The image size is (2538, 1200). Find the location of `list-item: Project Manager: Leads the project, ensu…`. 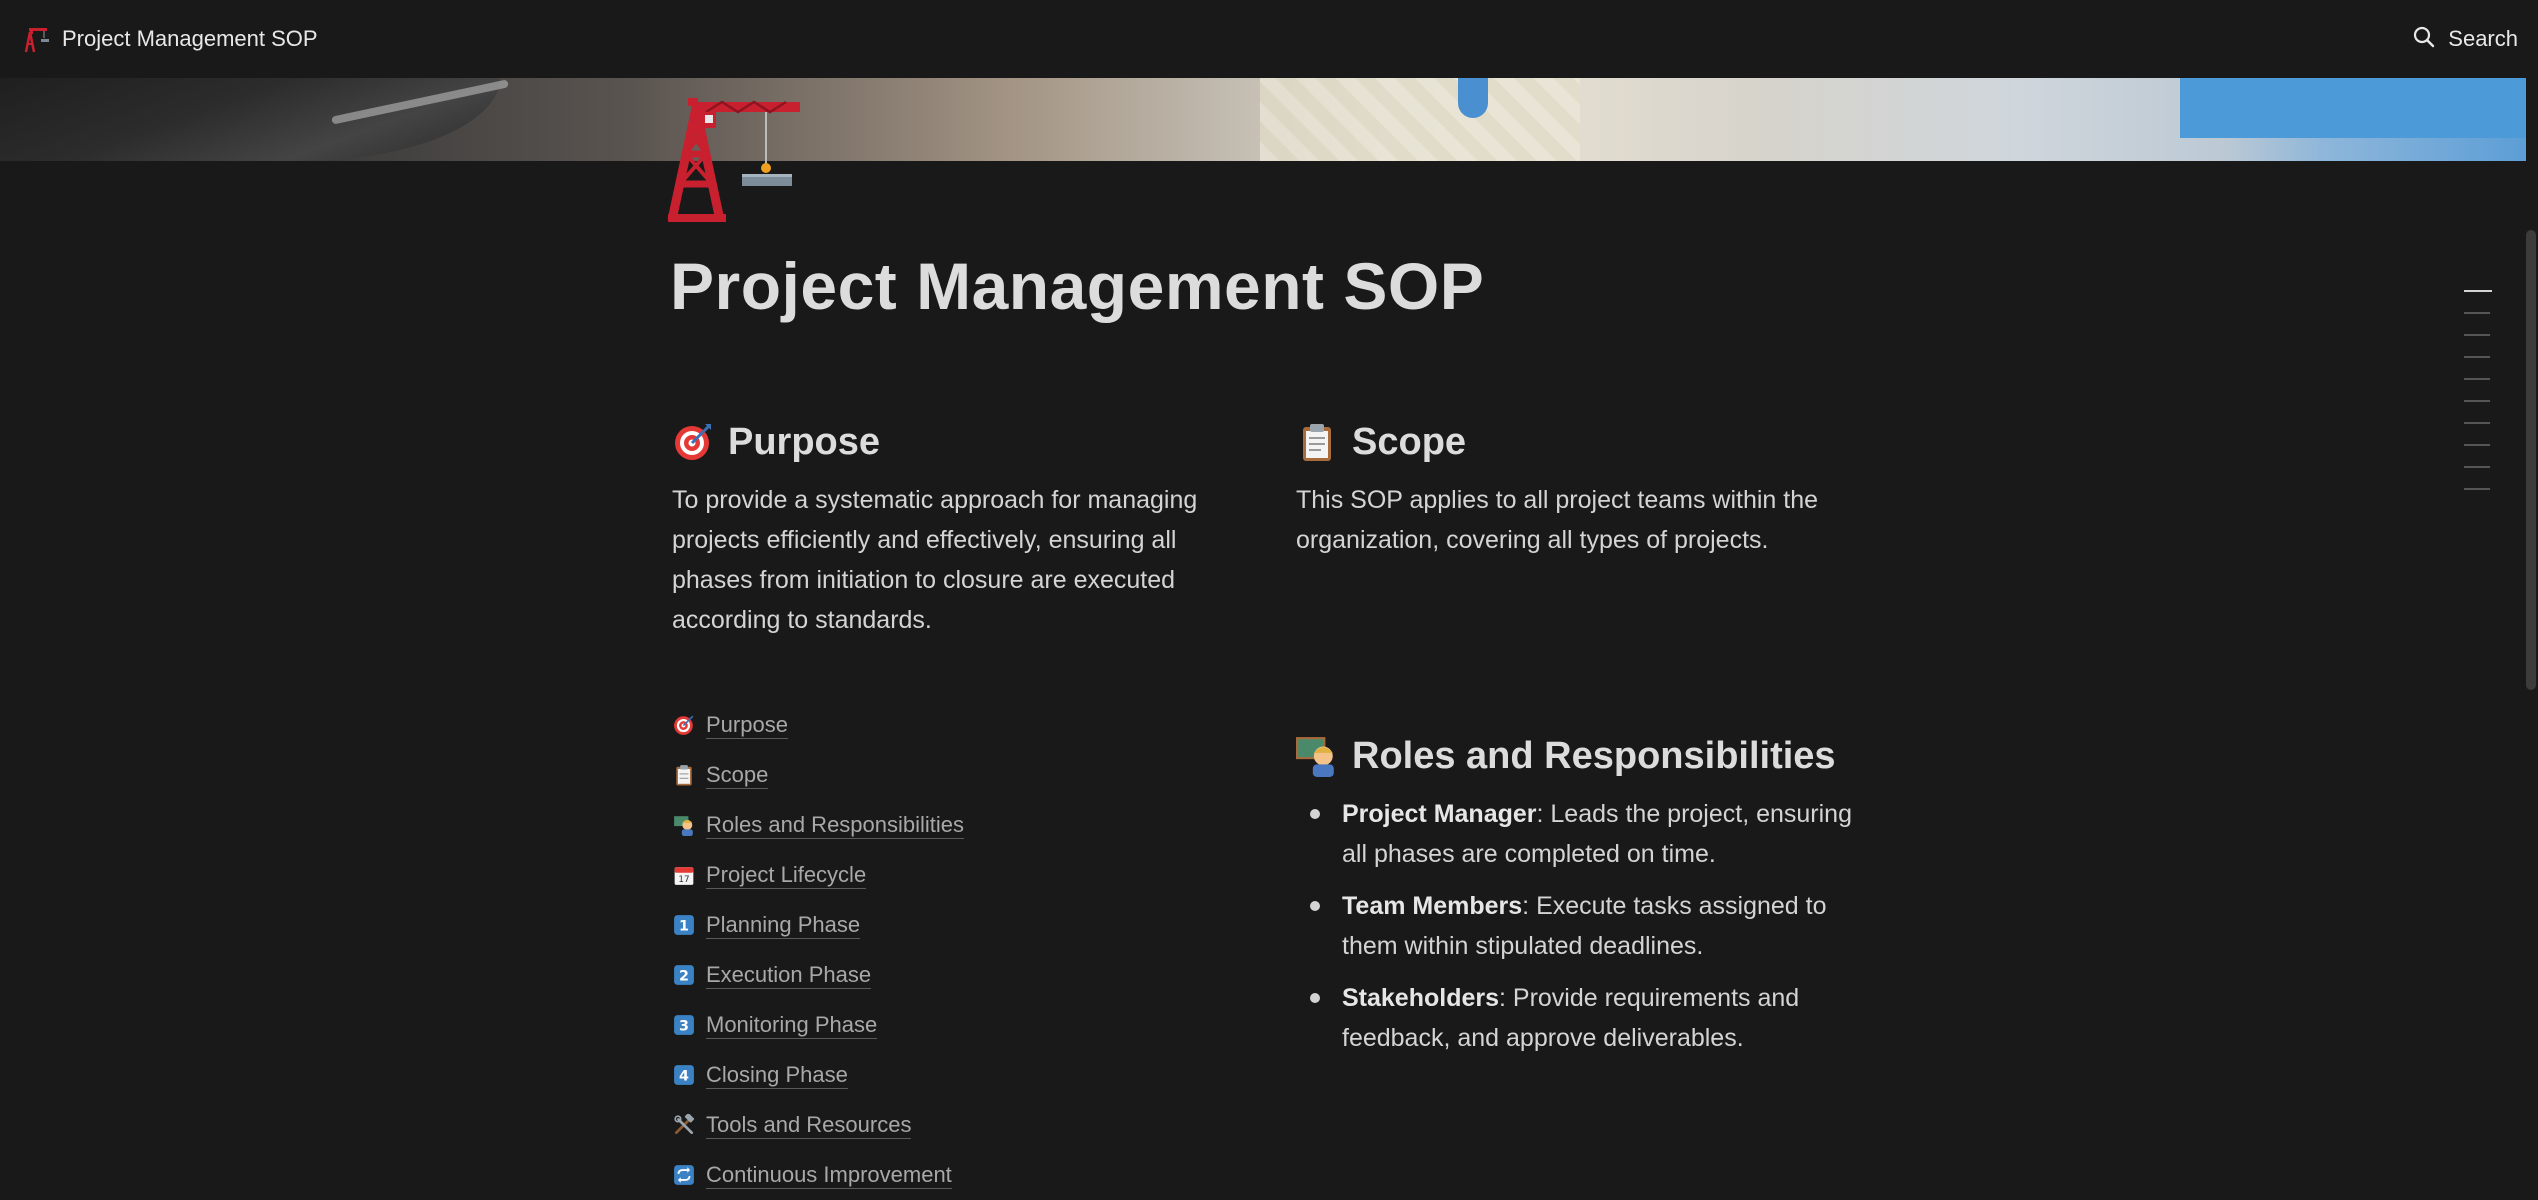

list-item: Project Manager: Leads the project, ensu… is located at coordinates (1576, 834).